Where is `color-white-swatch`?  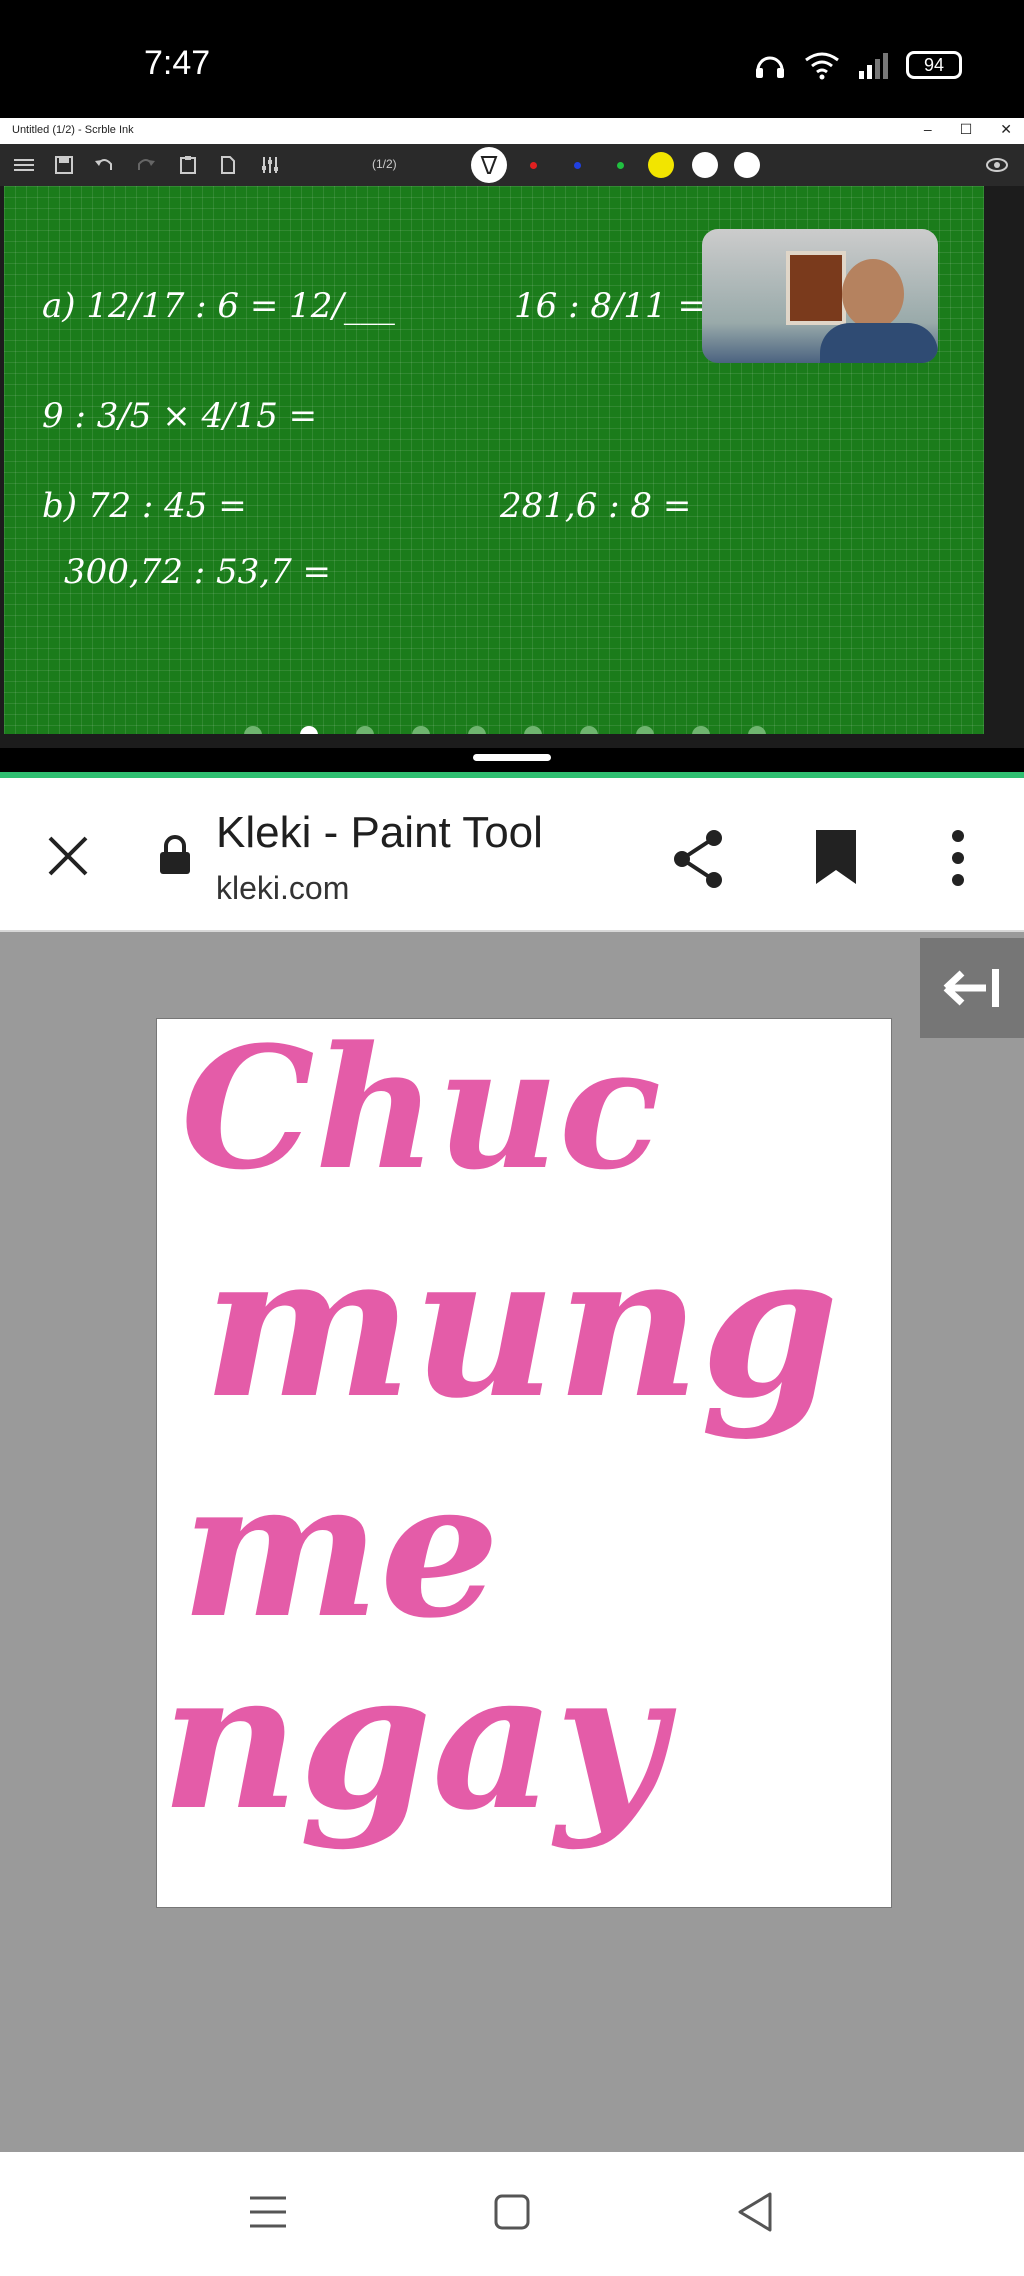 color-white-swatch is located at coordinates (705, 165).